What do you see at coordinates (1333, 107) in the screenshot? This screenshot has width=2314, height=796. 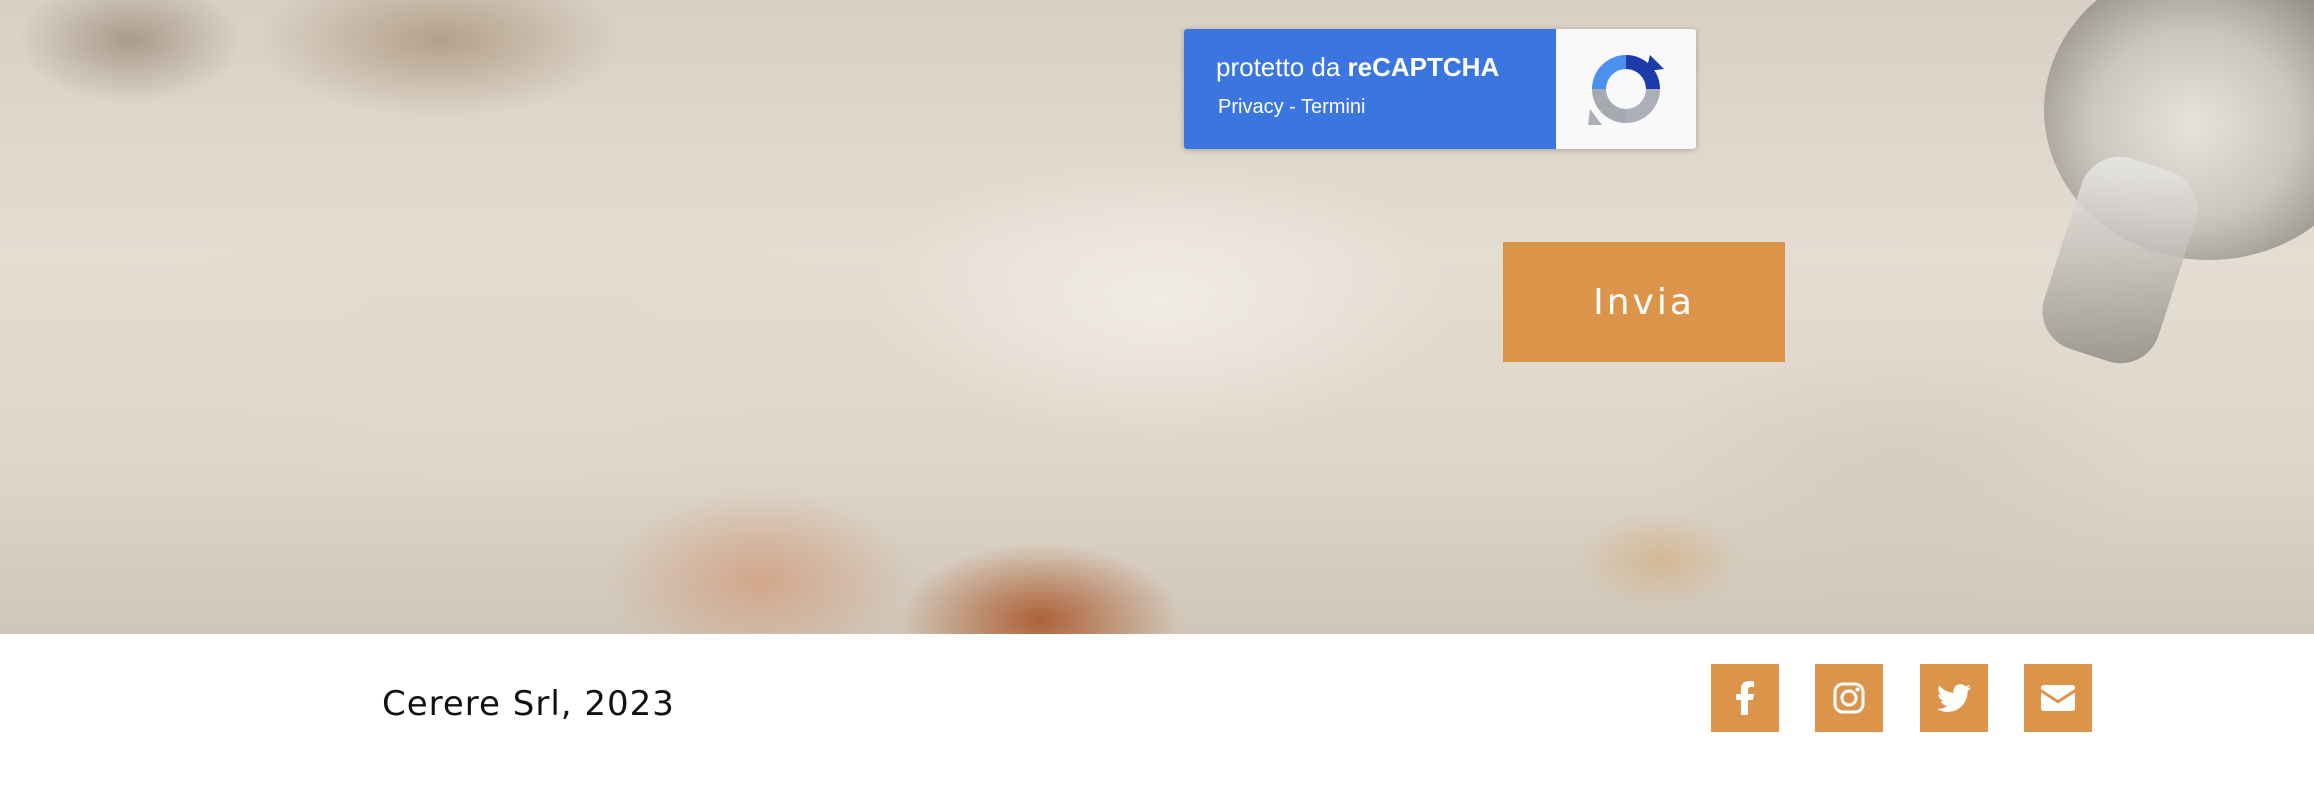 I see `recaptcha-terms-link: Termini` at bounding box center [1333, 107].